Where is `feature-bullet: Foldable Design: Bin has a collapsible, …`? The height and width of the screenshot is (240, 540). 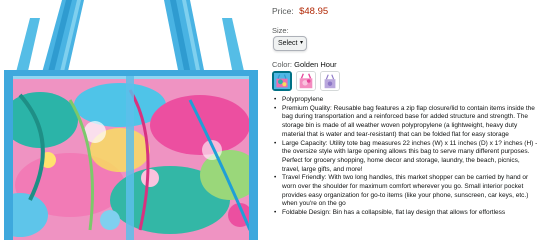
feature-bullet: Foldable Design: Bin has a collapsible, … is located at coordinates (405, 213).